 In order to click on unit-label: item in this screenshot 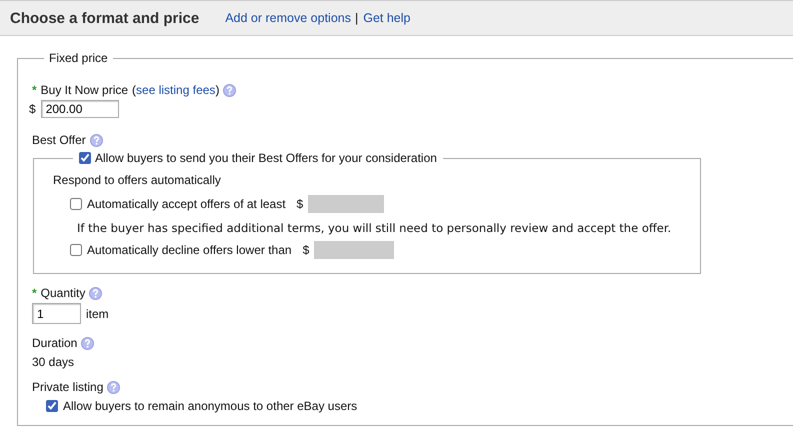, I will do `click(97, 313)`.